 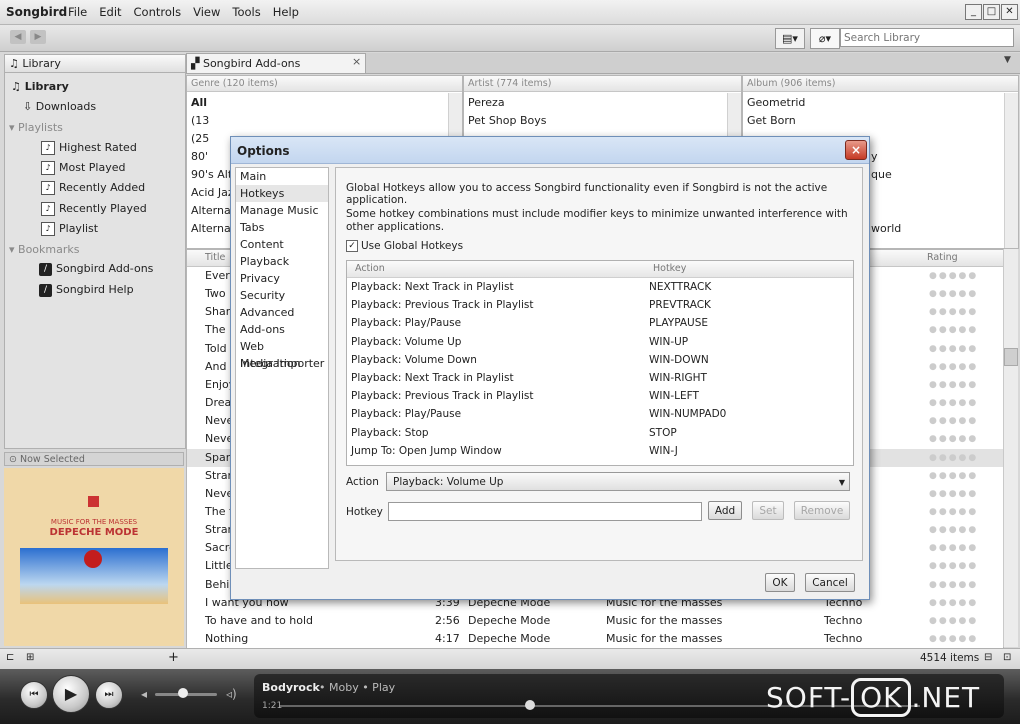 I want to click on album-pane-header: Album (906 items), so click(x=880, y=84).